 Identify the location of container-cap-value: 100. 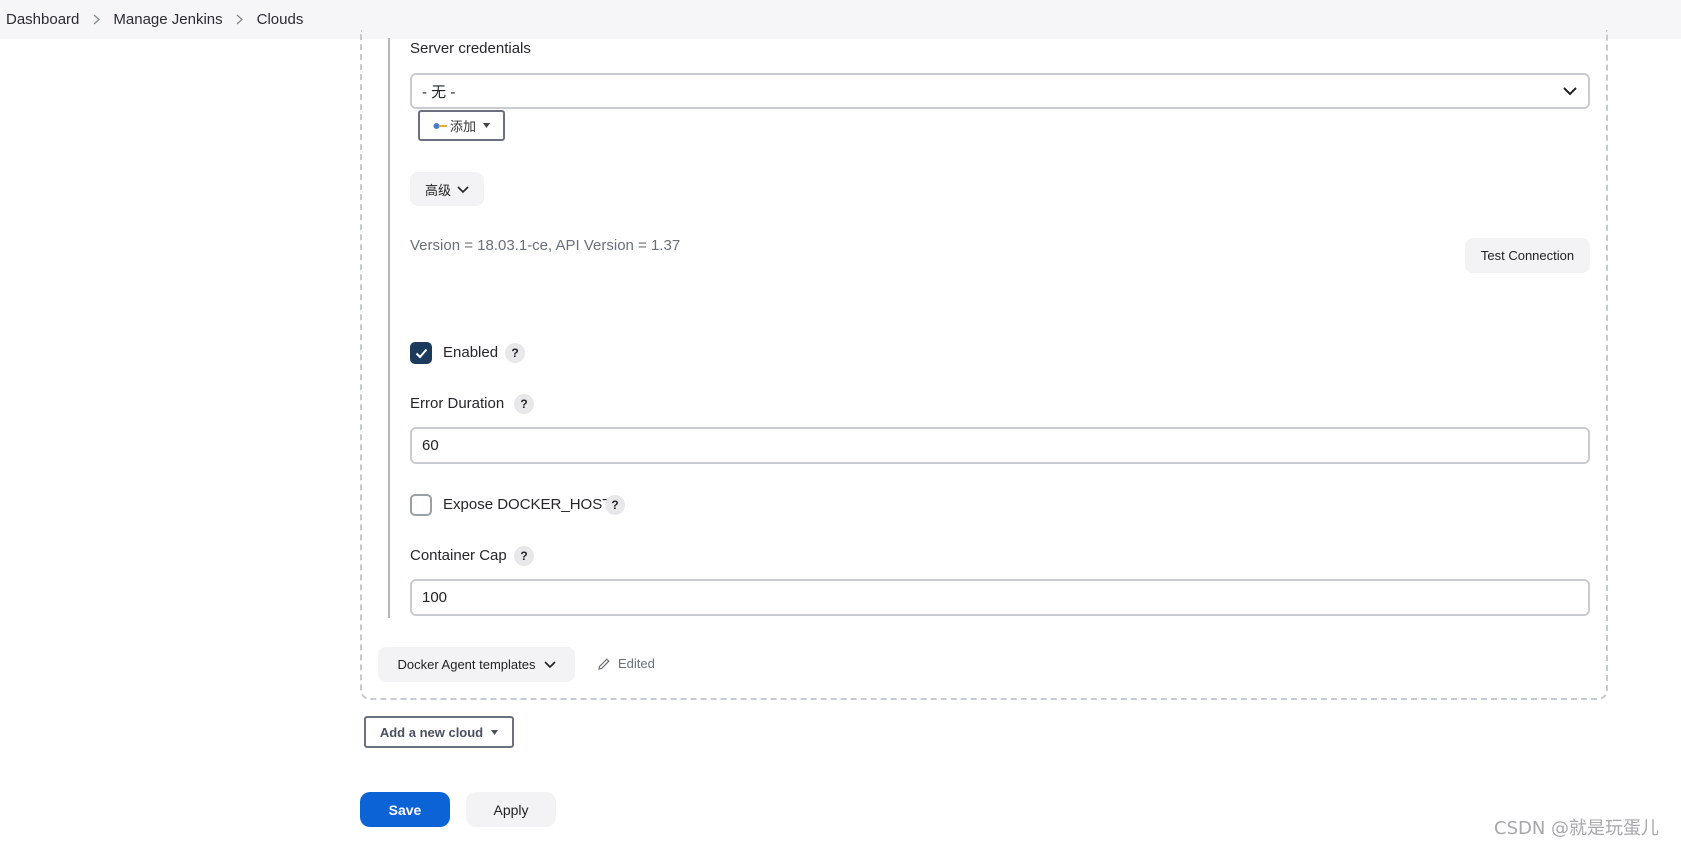
(435, 597).